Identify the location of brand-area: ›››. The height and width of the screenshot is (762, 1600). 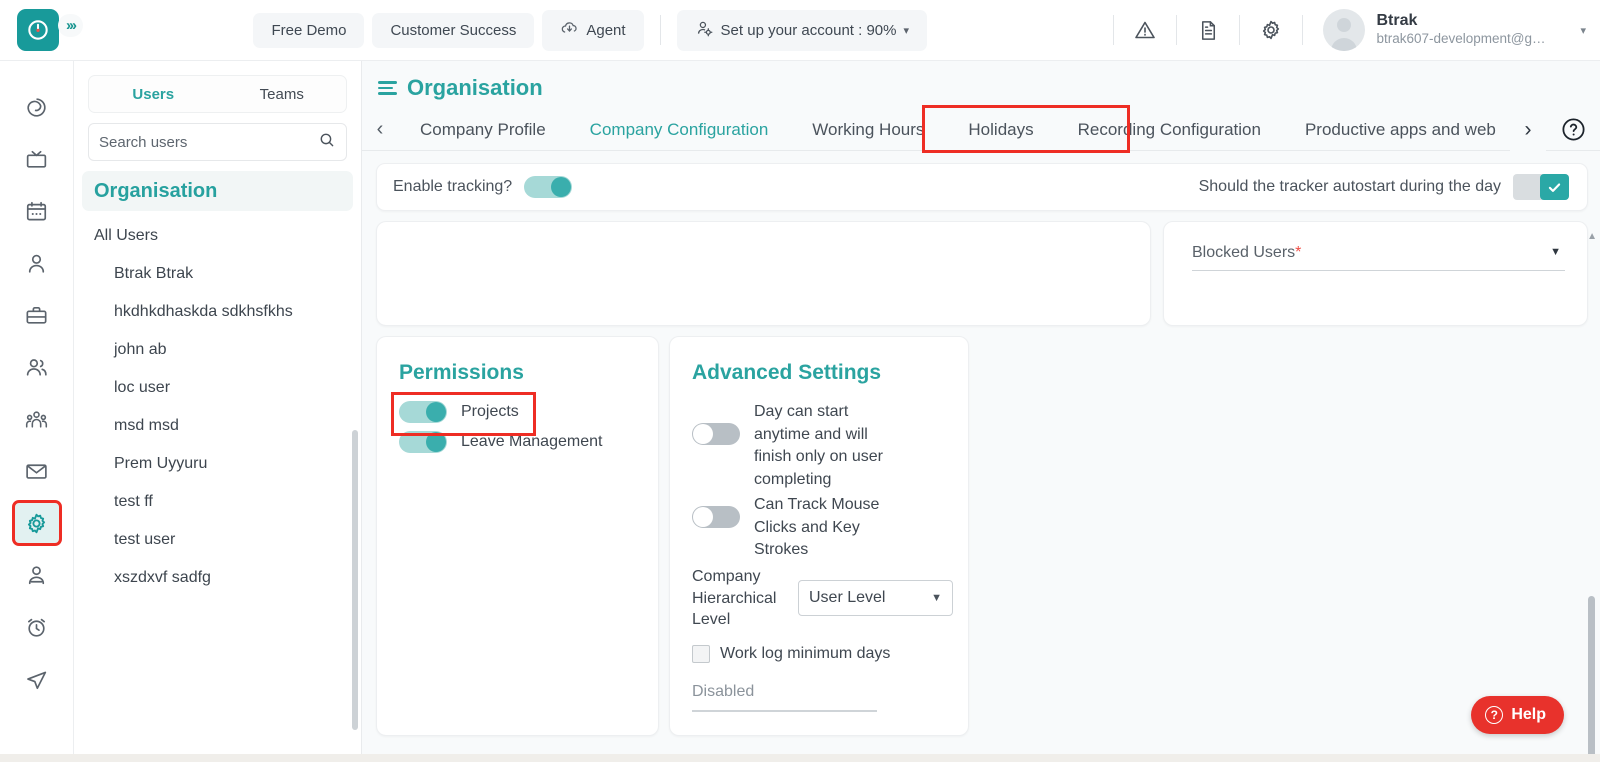
(41, 30).